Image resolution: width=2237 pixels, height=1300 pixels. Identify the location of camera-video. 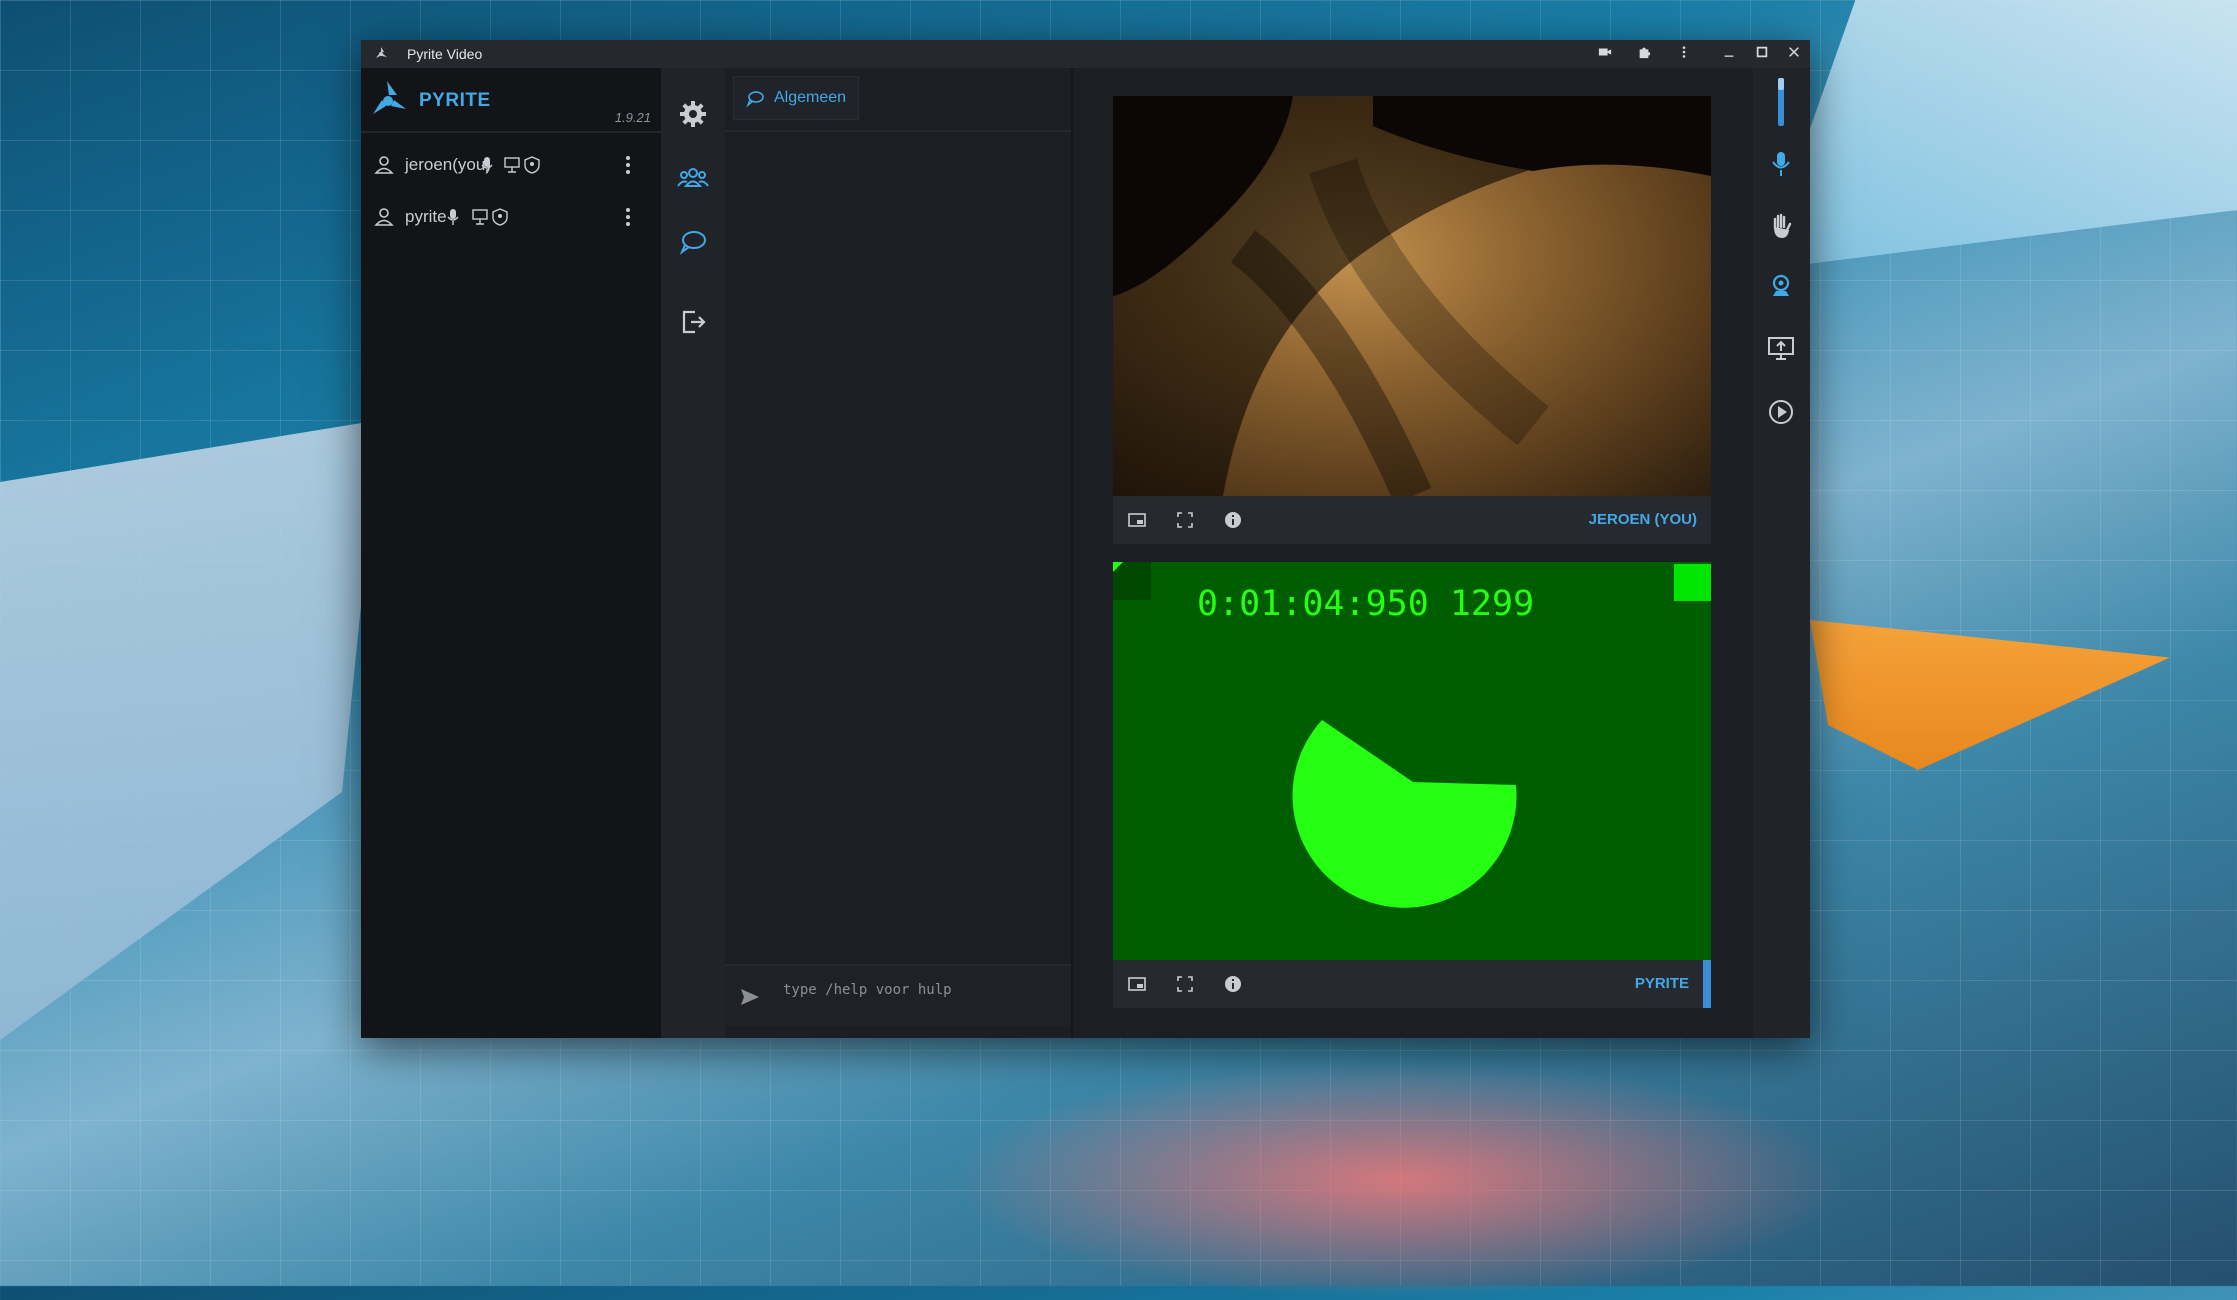
(1412, 296).